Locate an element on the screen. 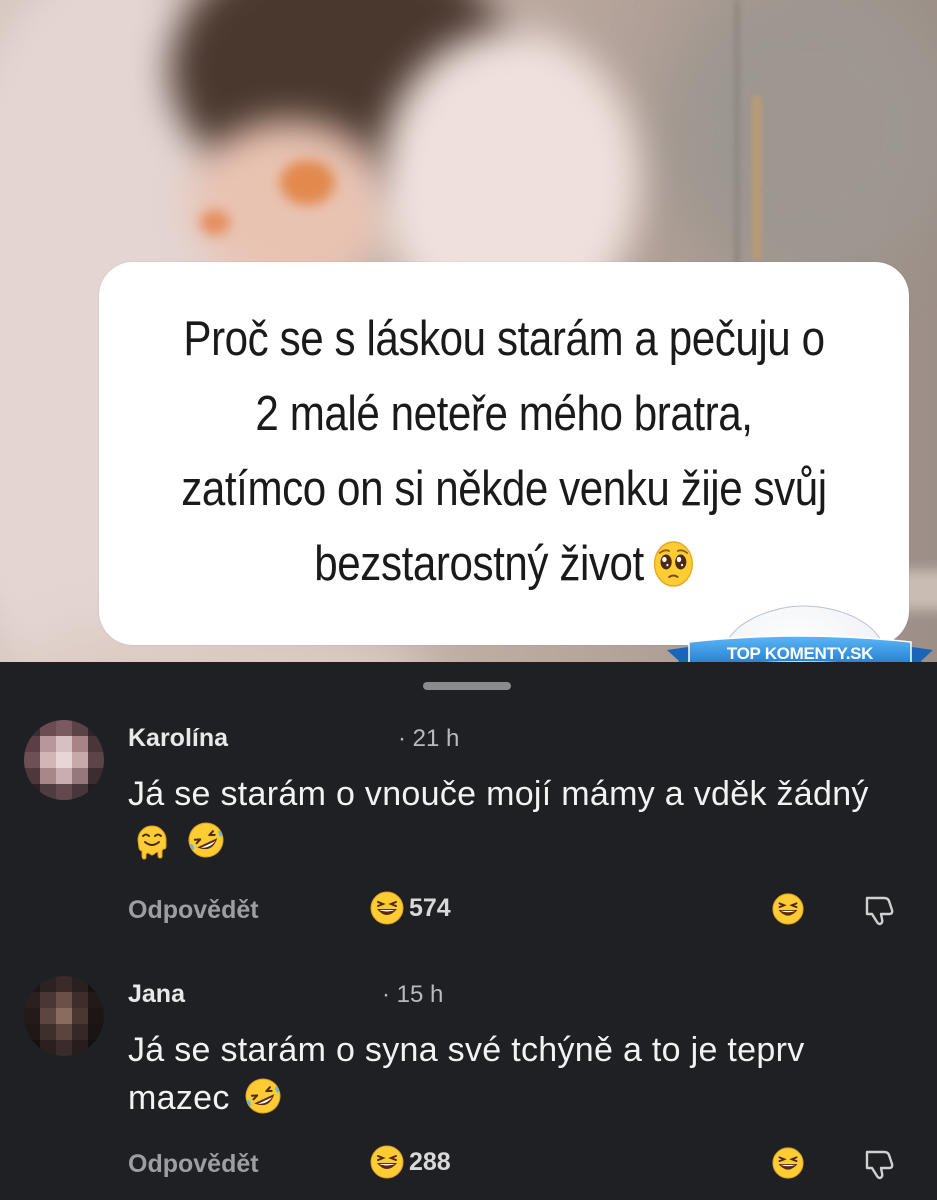 This screenshot has height=1200, width=937. like-reaction-button: 574 is located at coordinates (410, 908).